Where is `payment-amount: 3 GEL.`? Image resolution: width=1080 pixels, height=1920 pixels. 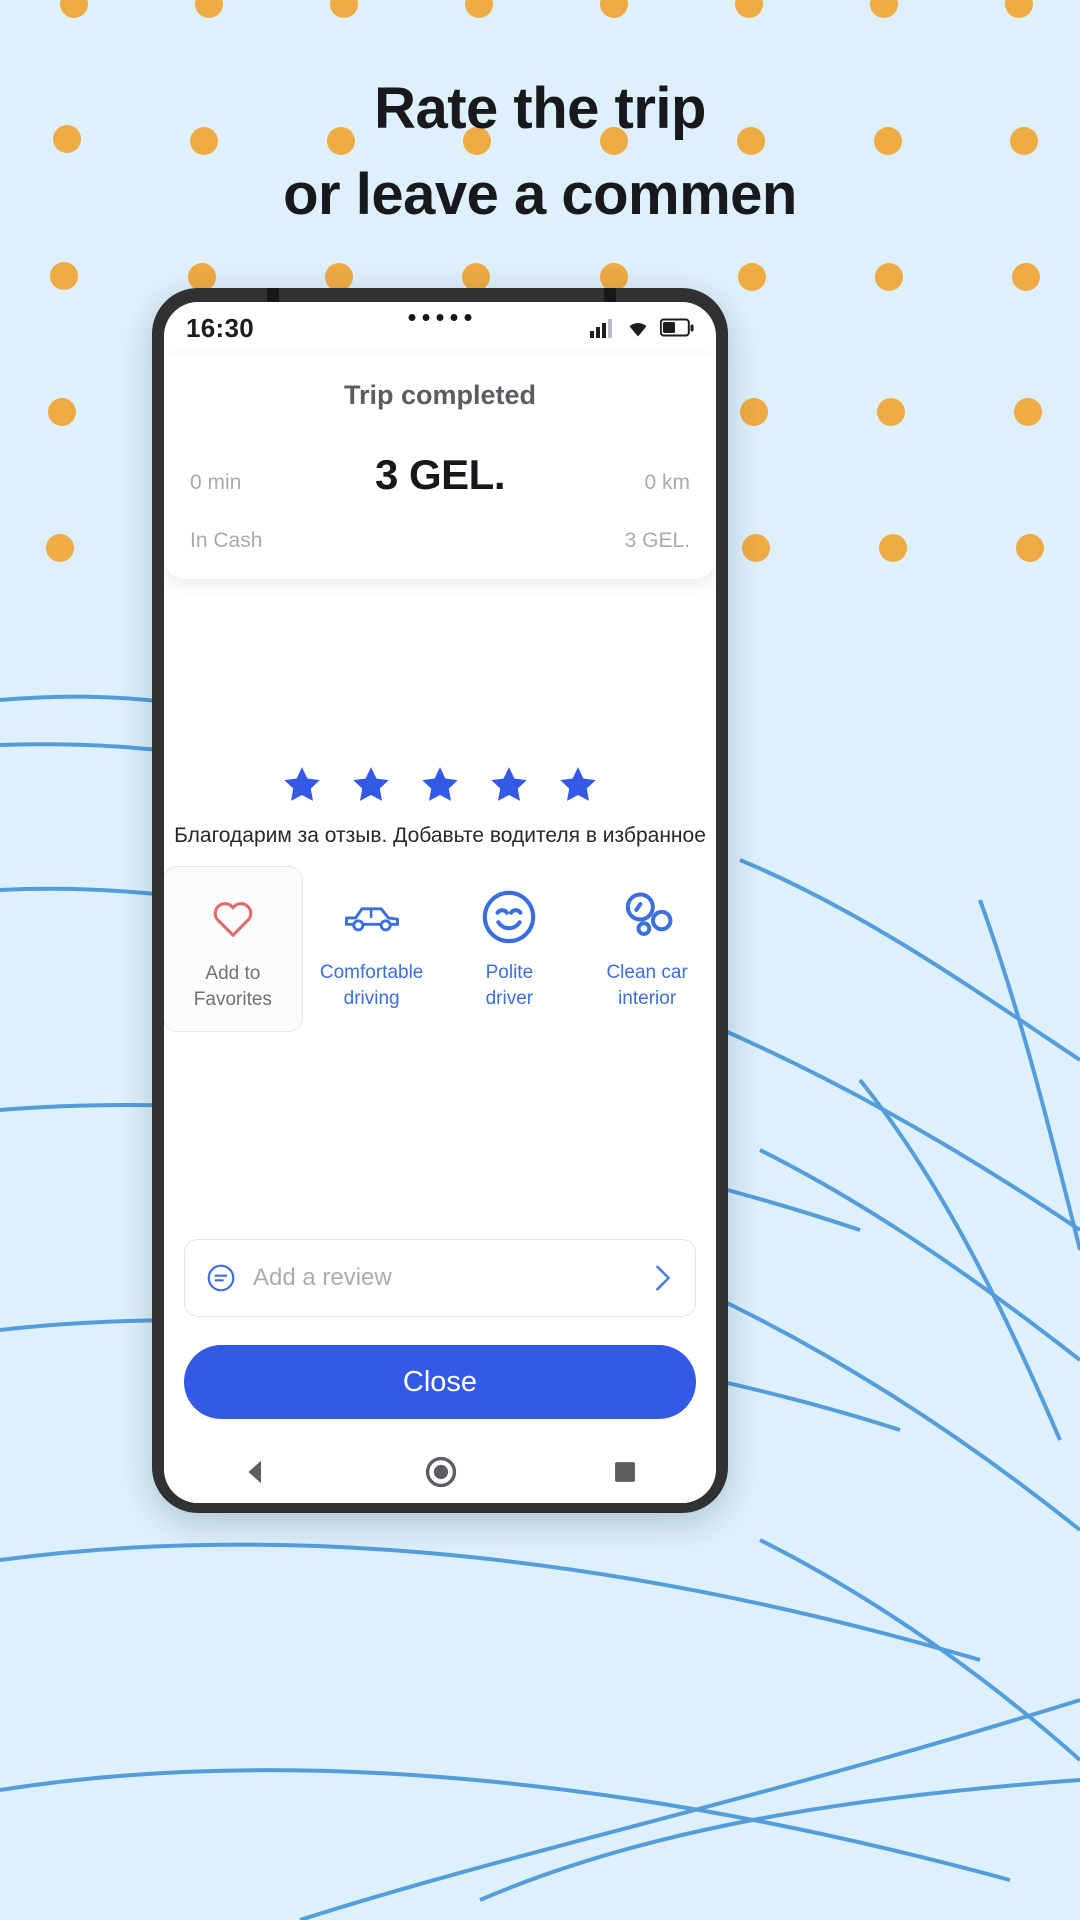 payment-amount: 3 GEL. is located at coordinates (657, 540).